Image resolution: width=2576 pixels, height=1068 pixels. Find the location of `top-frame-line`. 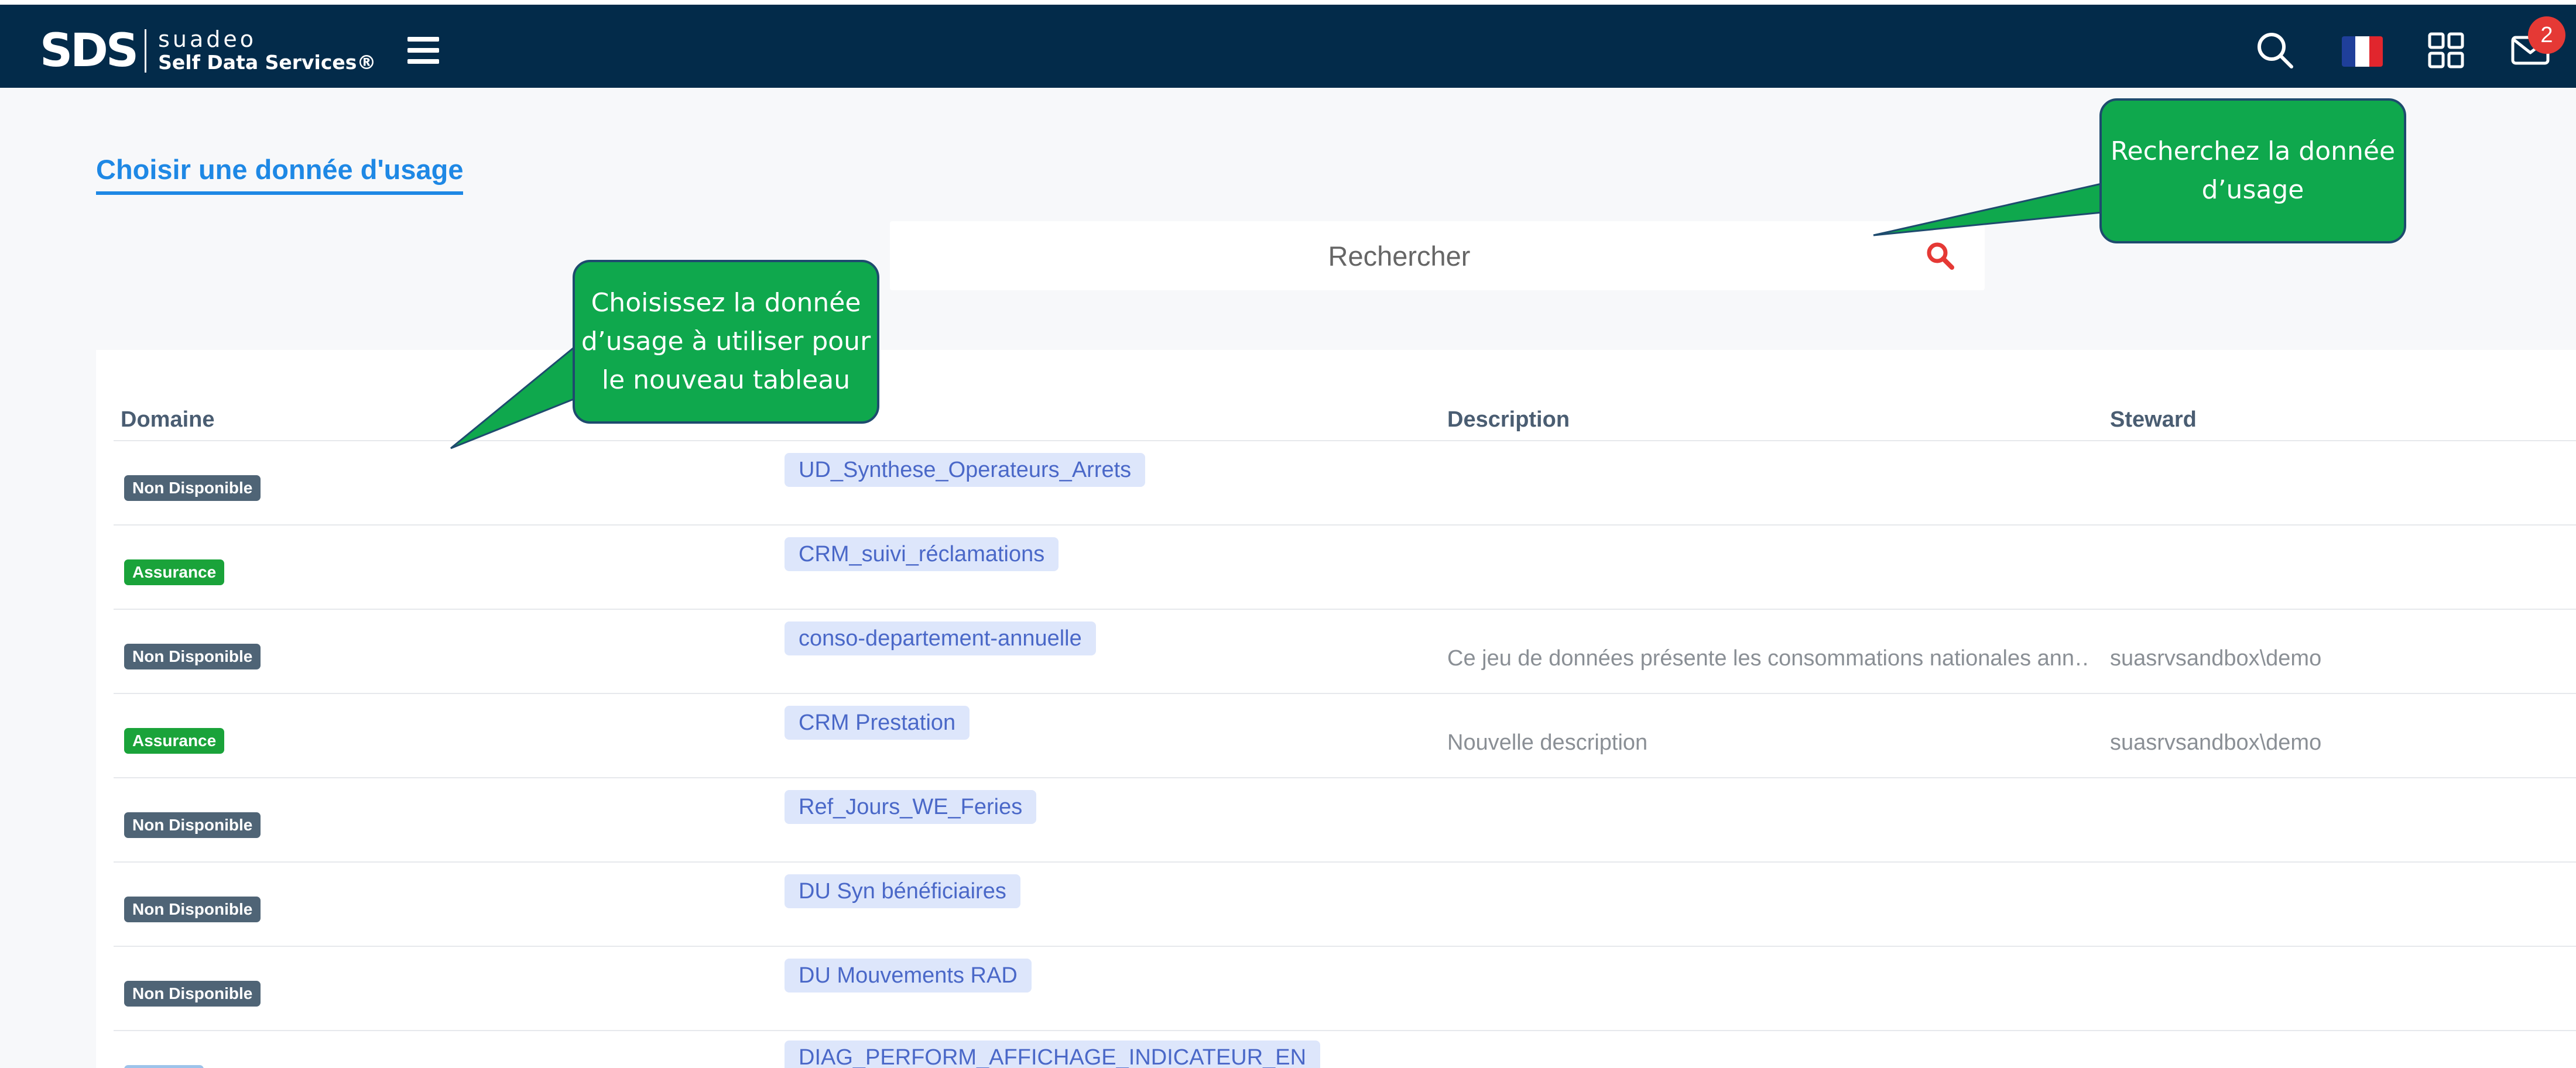

top-frame-line is located at coordinates (1288, 2).